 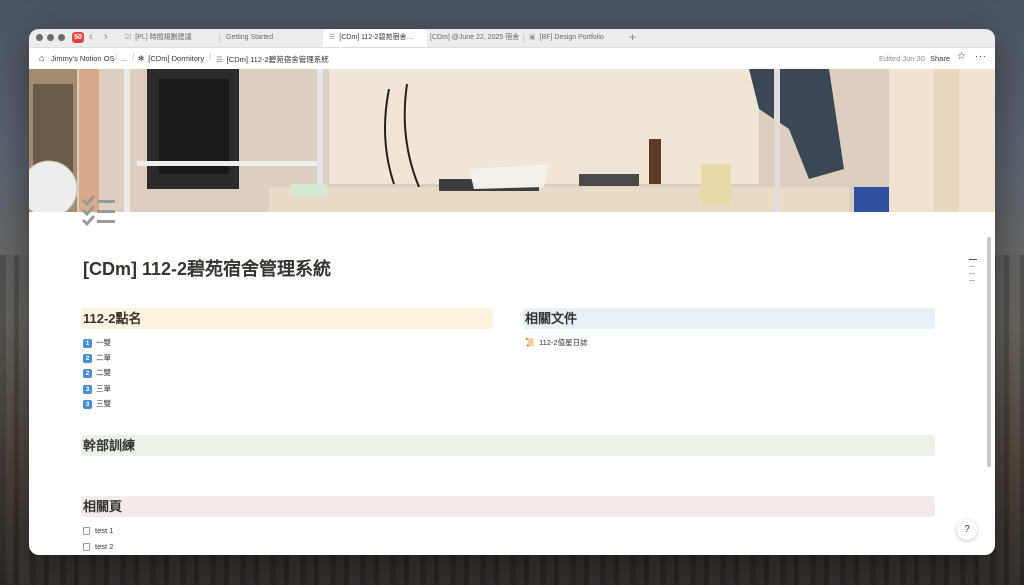 I want to click on close-window-button, so click(x=39, y=37).